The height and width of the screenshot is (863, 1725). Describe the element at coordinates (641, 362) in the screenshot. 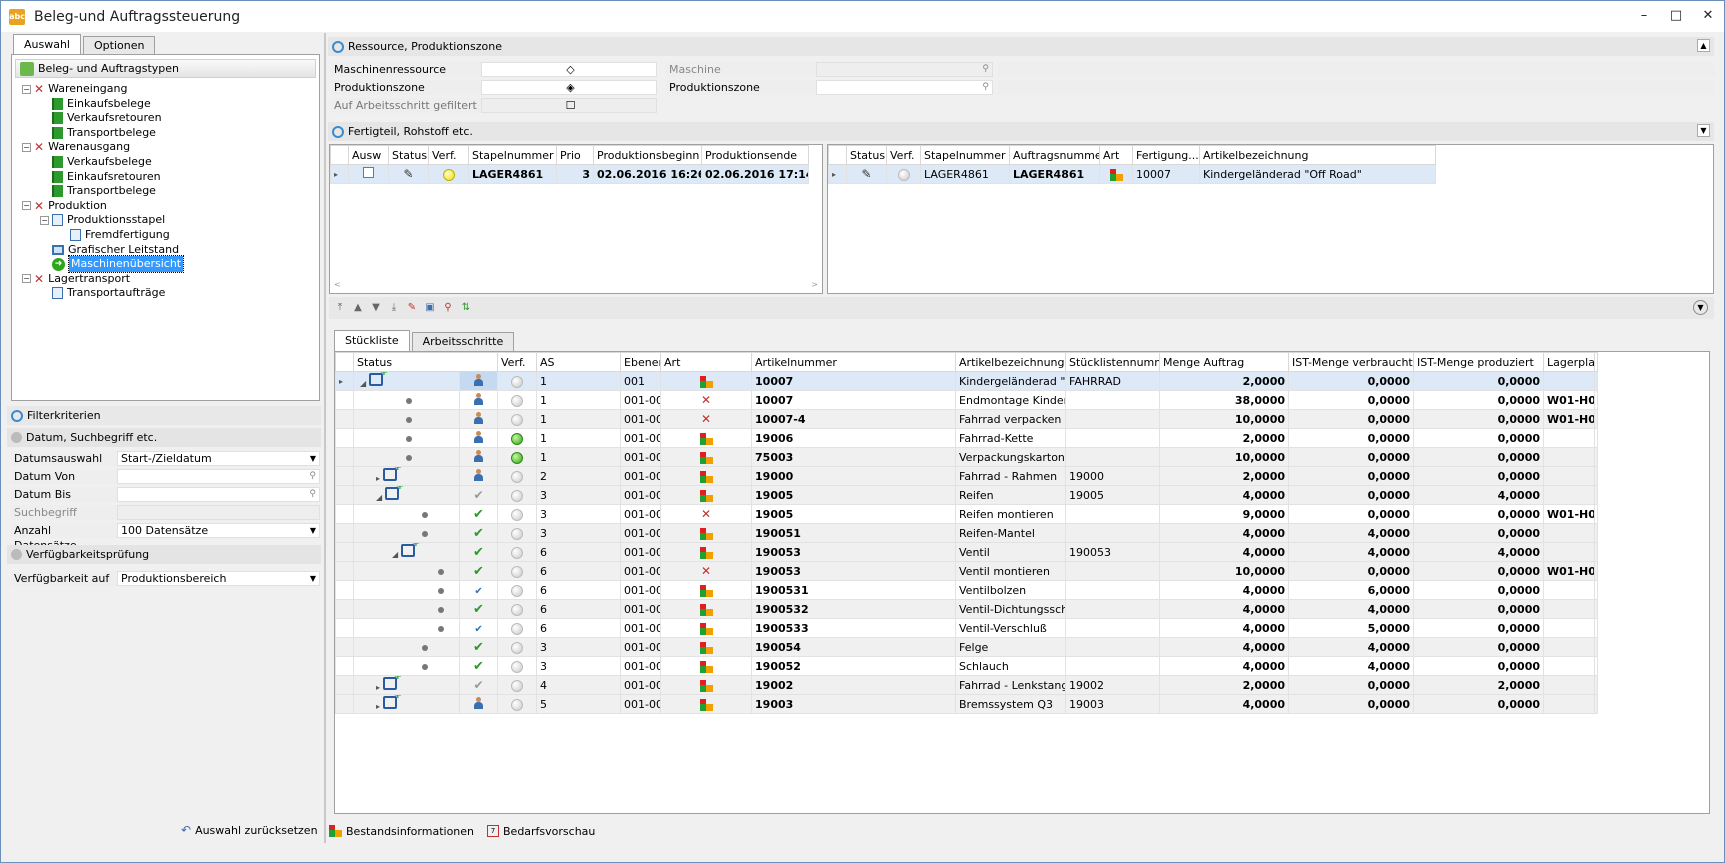

I see `col-3: EbenenString` at that location.